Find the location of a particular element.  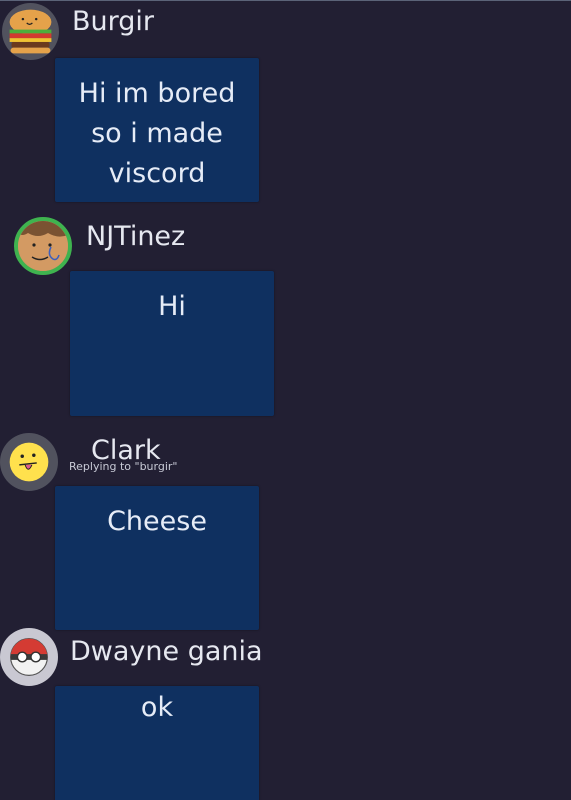

tongue-out-emoji-icon is located at coordinates (29, 462).